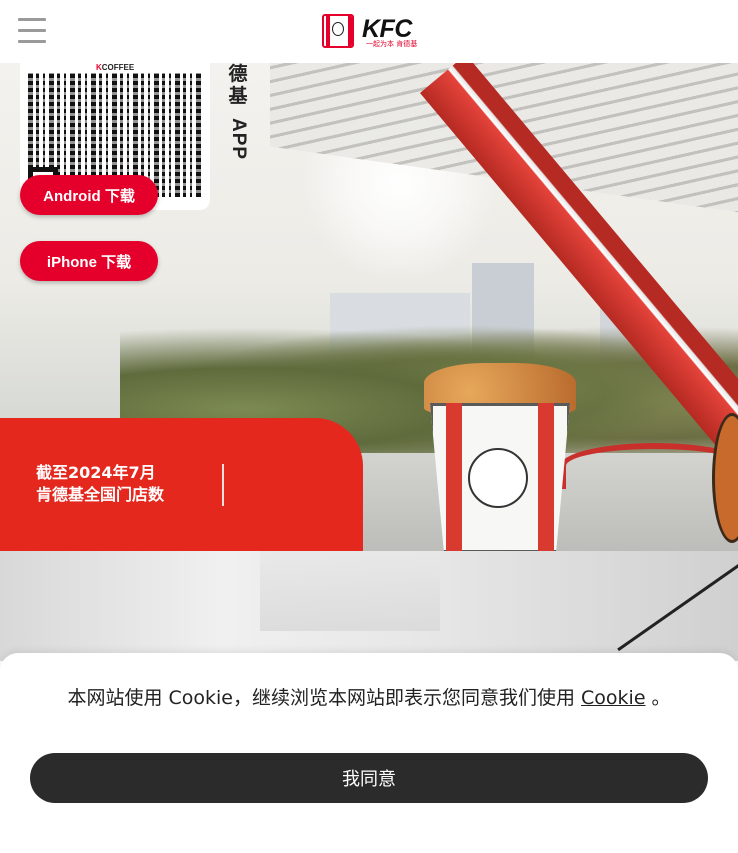  Describe the element at coordinates (238, 112) in the screenshot. I see `app-label-vertical: 德基 APP` at that location.